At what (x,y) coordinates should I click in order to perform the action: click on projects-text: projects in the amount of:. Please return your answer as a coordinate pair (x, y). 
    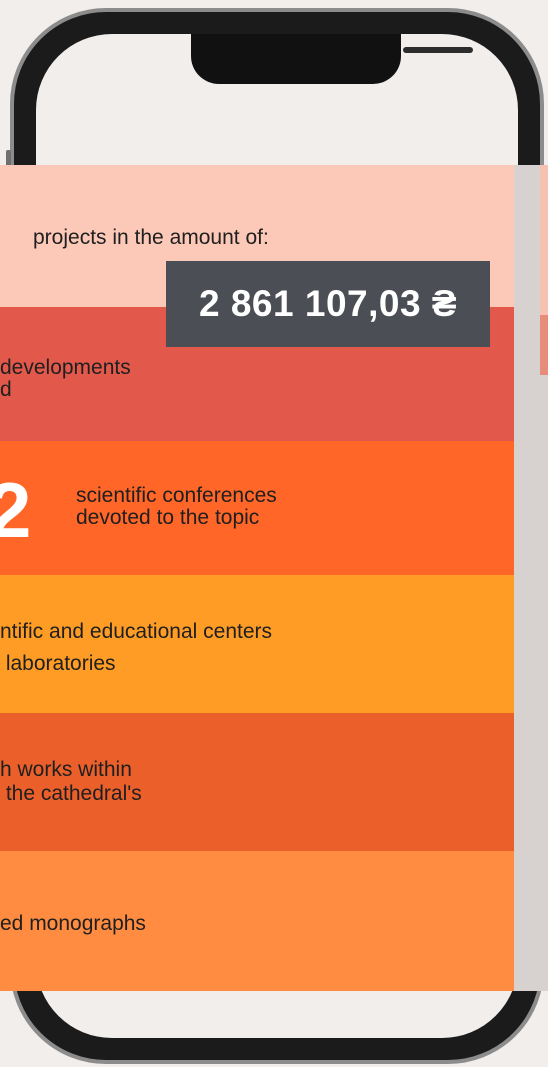
    Looking at the image, I should click on (151, 237).